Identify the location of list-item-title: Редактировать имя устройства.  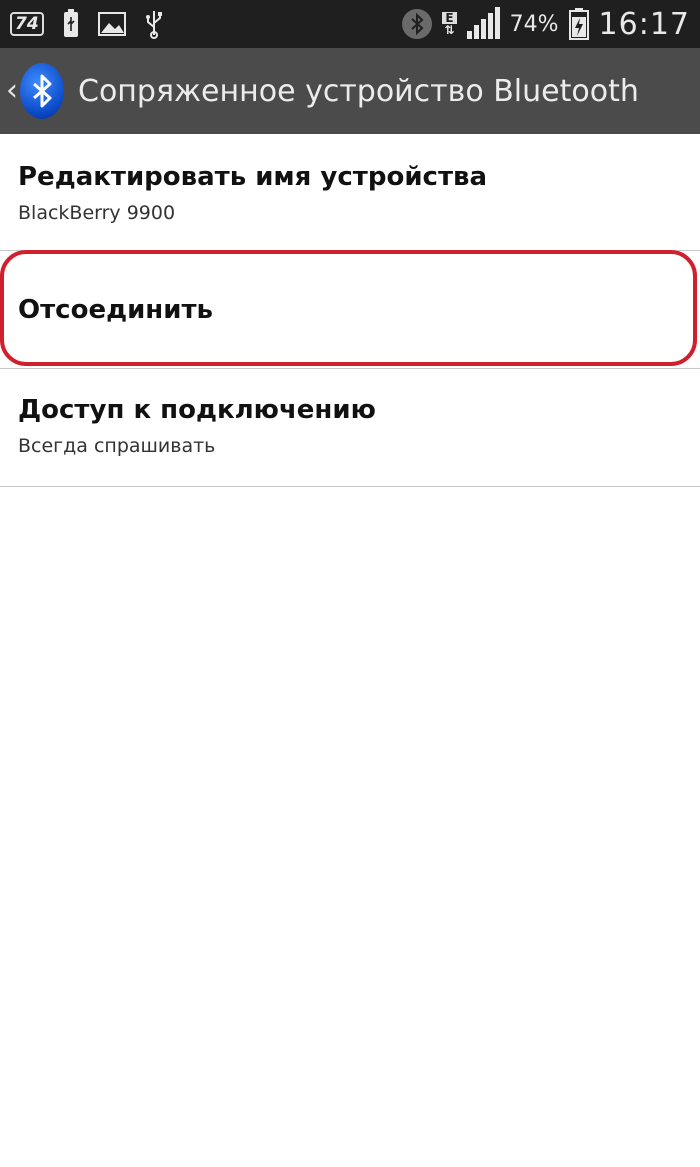
(253, 177).